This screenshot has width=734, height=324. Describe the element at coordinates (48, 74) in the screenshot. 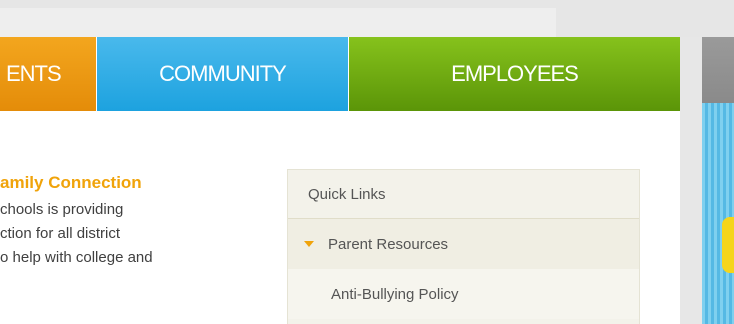

I see `nav-students: ENTS` at that location.